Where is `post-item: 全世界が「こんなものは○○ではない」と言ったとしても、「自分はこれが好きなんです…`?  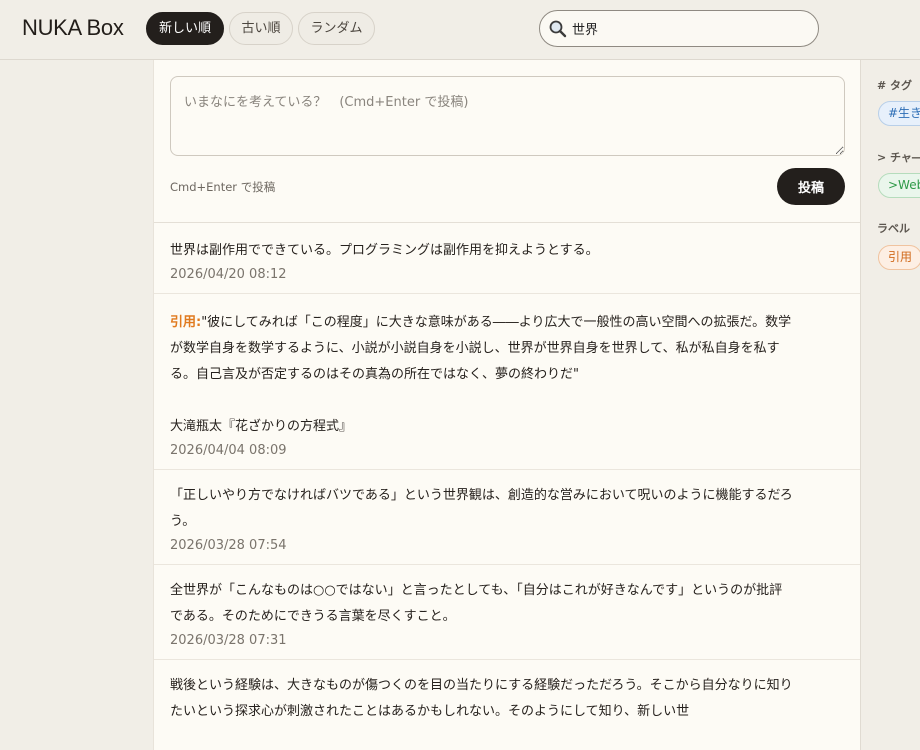 post-item: 全世界が「こんなものは○○ではない」と言ったとしても、「自分はこれが好きなんです… is located at coordinates (507, 612).